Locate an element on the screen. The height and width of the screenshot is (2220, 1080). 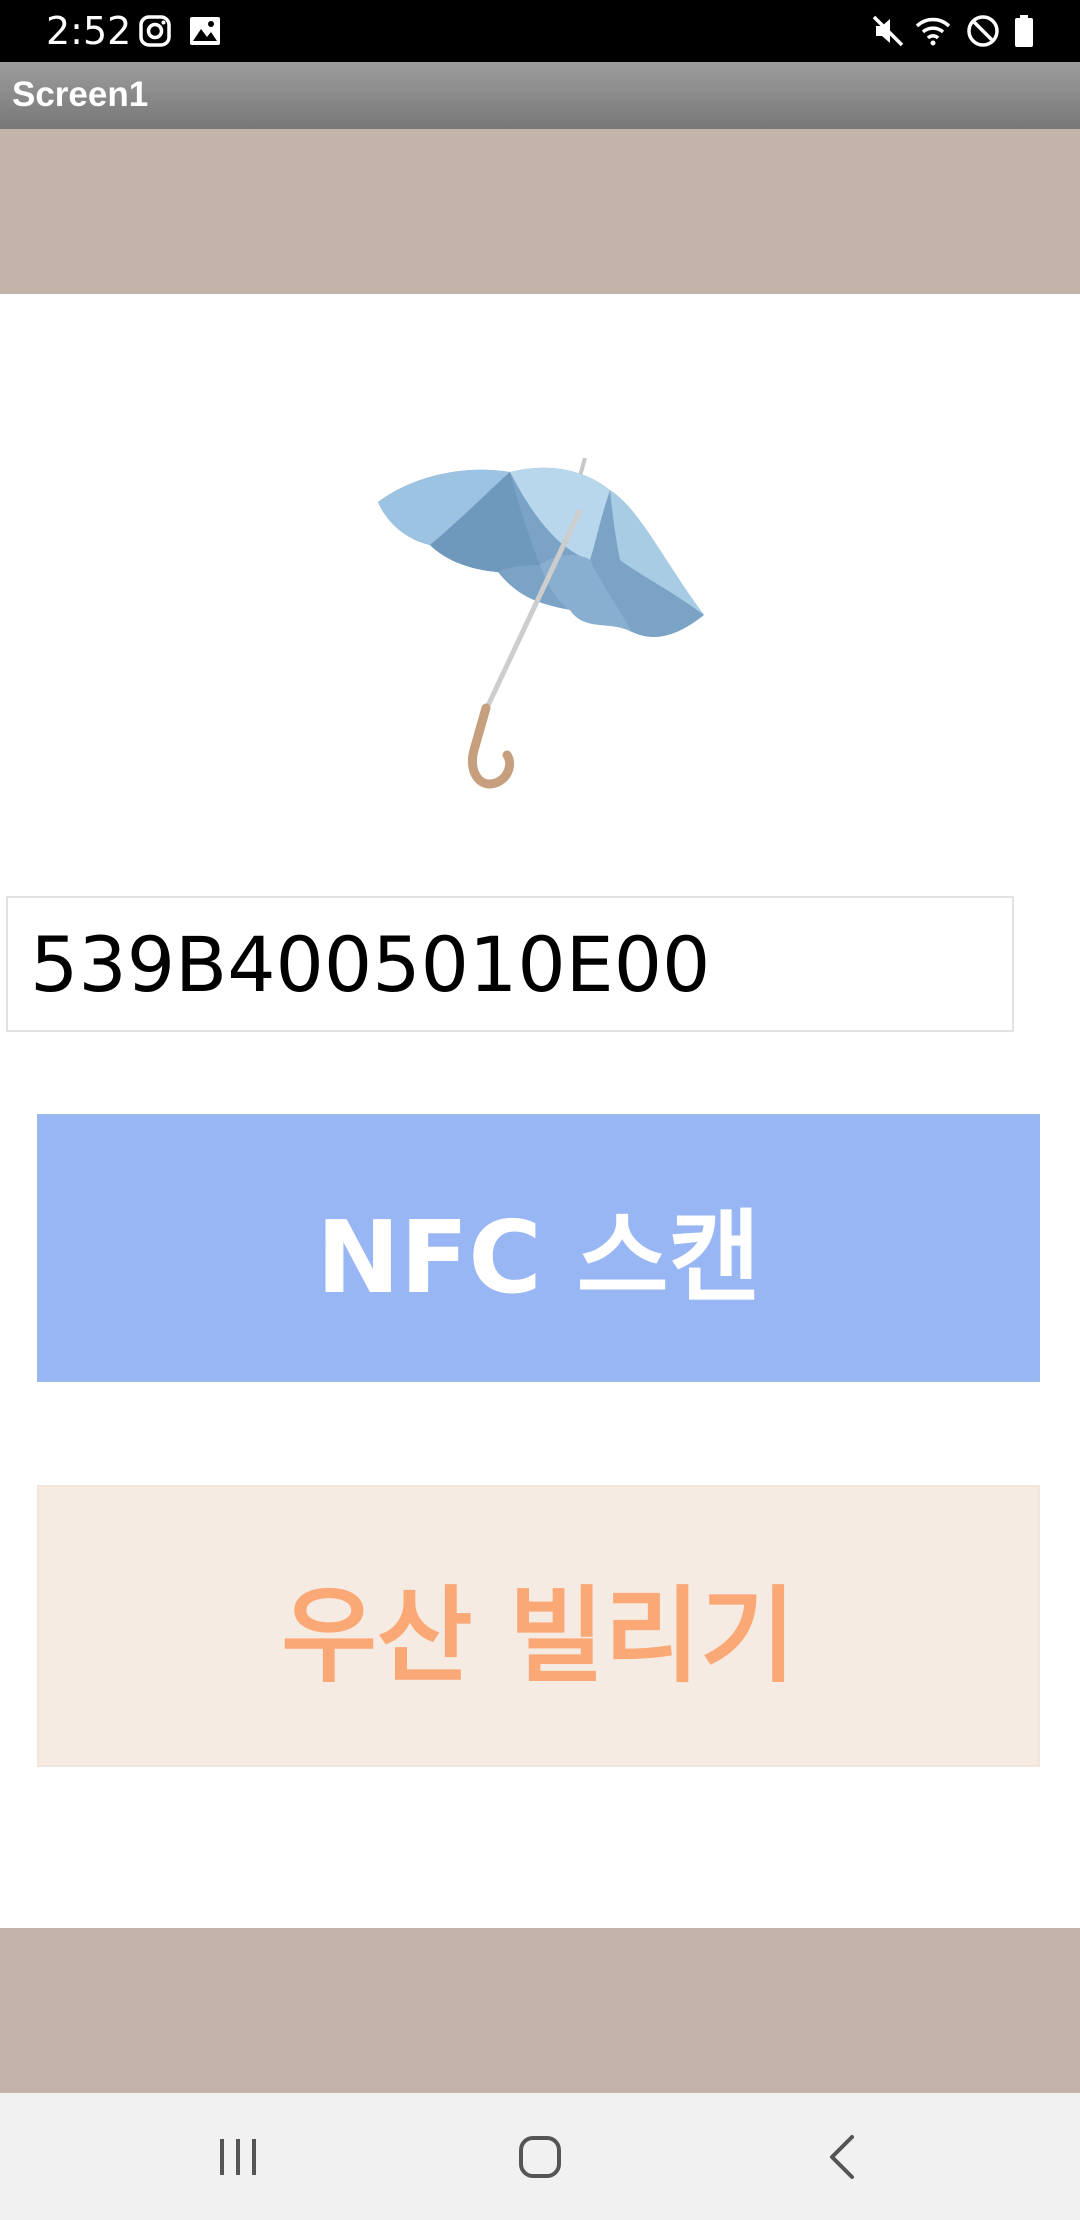
back-icon is located at coordinates (842, 2158).